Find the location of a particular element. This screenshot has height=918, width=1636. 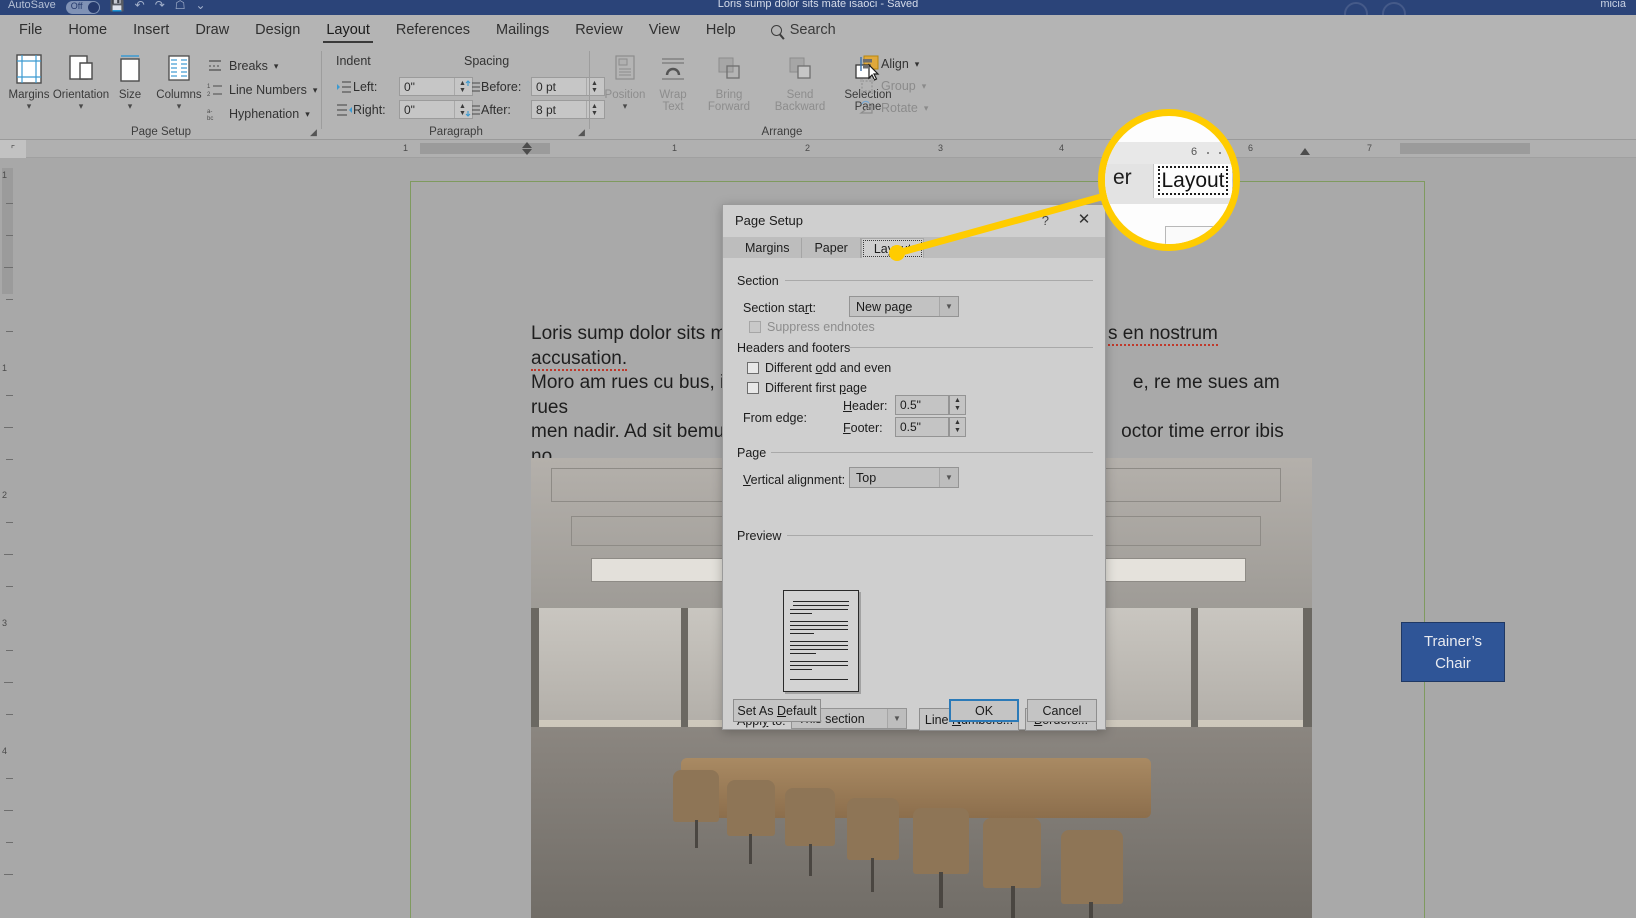

align-button: Align ▾ is located at coordinates (888, 64).